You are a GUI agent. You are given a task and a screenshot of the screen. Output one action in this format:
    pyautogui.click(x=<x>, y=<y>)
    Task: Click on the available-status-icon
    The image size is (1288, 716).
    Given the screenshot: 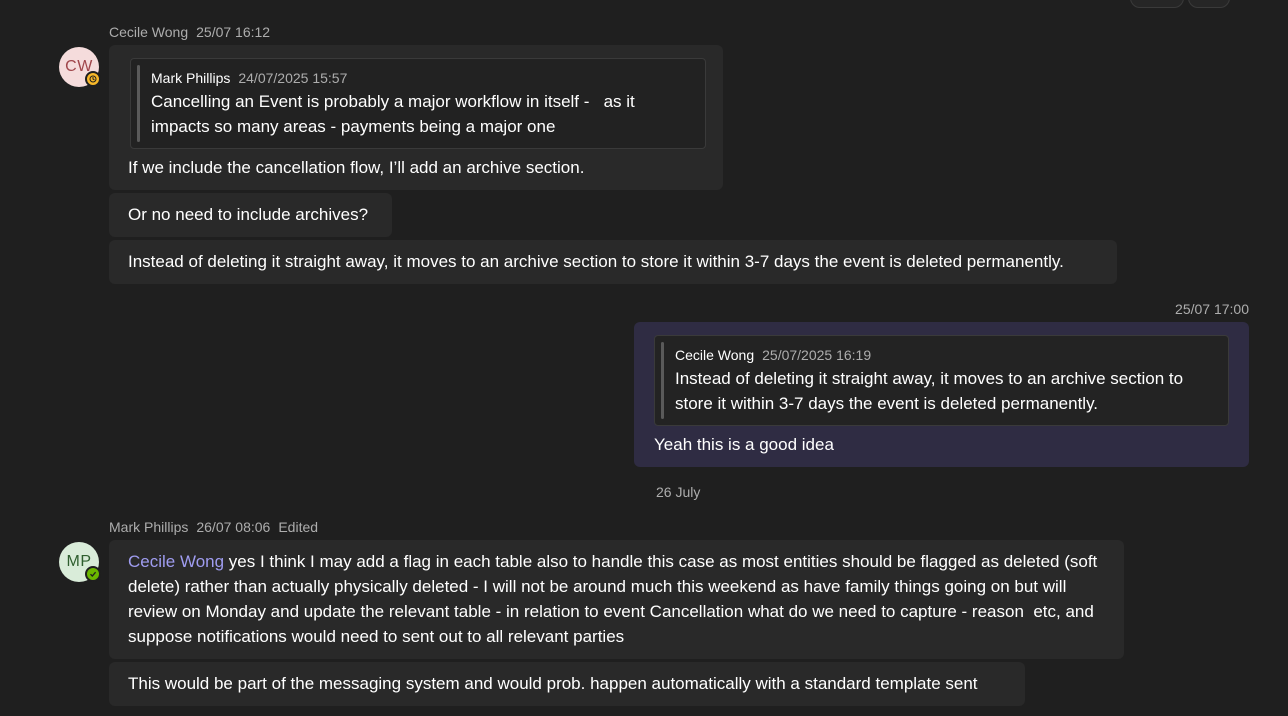 What is the action you would take?
    pyautogui.click(x=93, y=574)
    